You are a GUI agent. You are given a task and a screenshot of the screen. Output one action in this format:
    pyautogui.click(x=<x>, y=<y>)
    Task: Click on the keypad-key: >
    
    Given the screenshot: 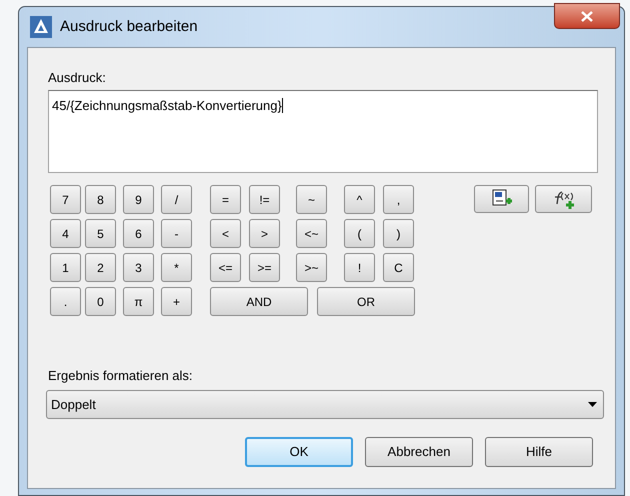 What is the action you would take?
    pyautogui.click(x=264, y=233)
    